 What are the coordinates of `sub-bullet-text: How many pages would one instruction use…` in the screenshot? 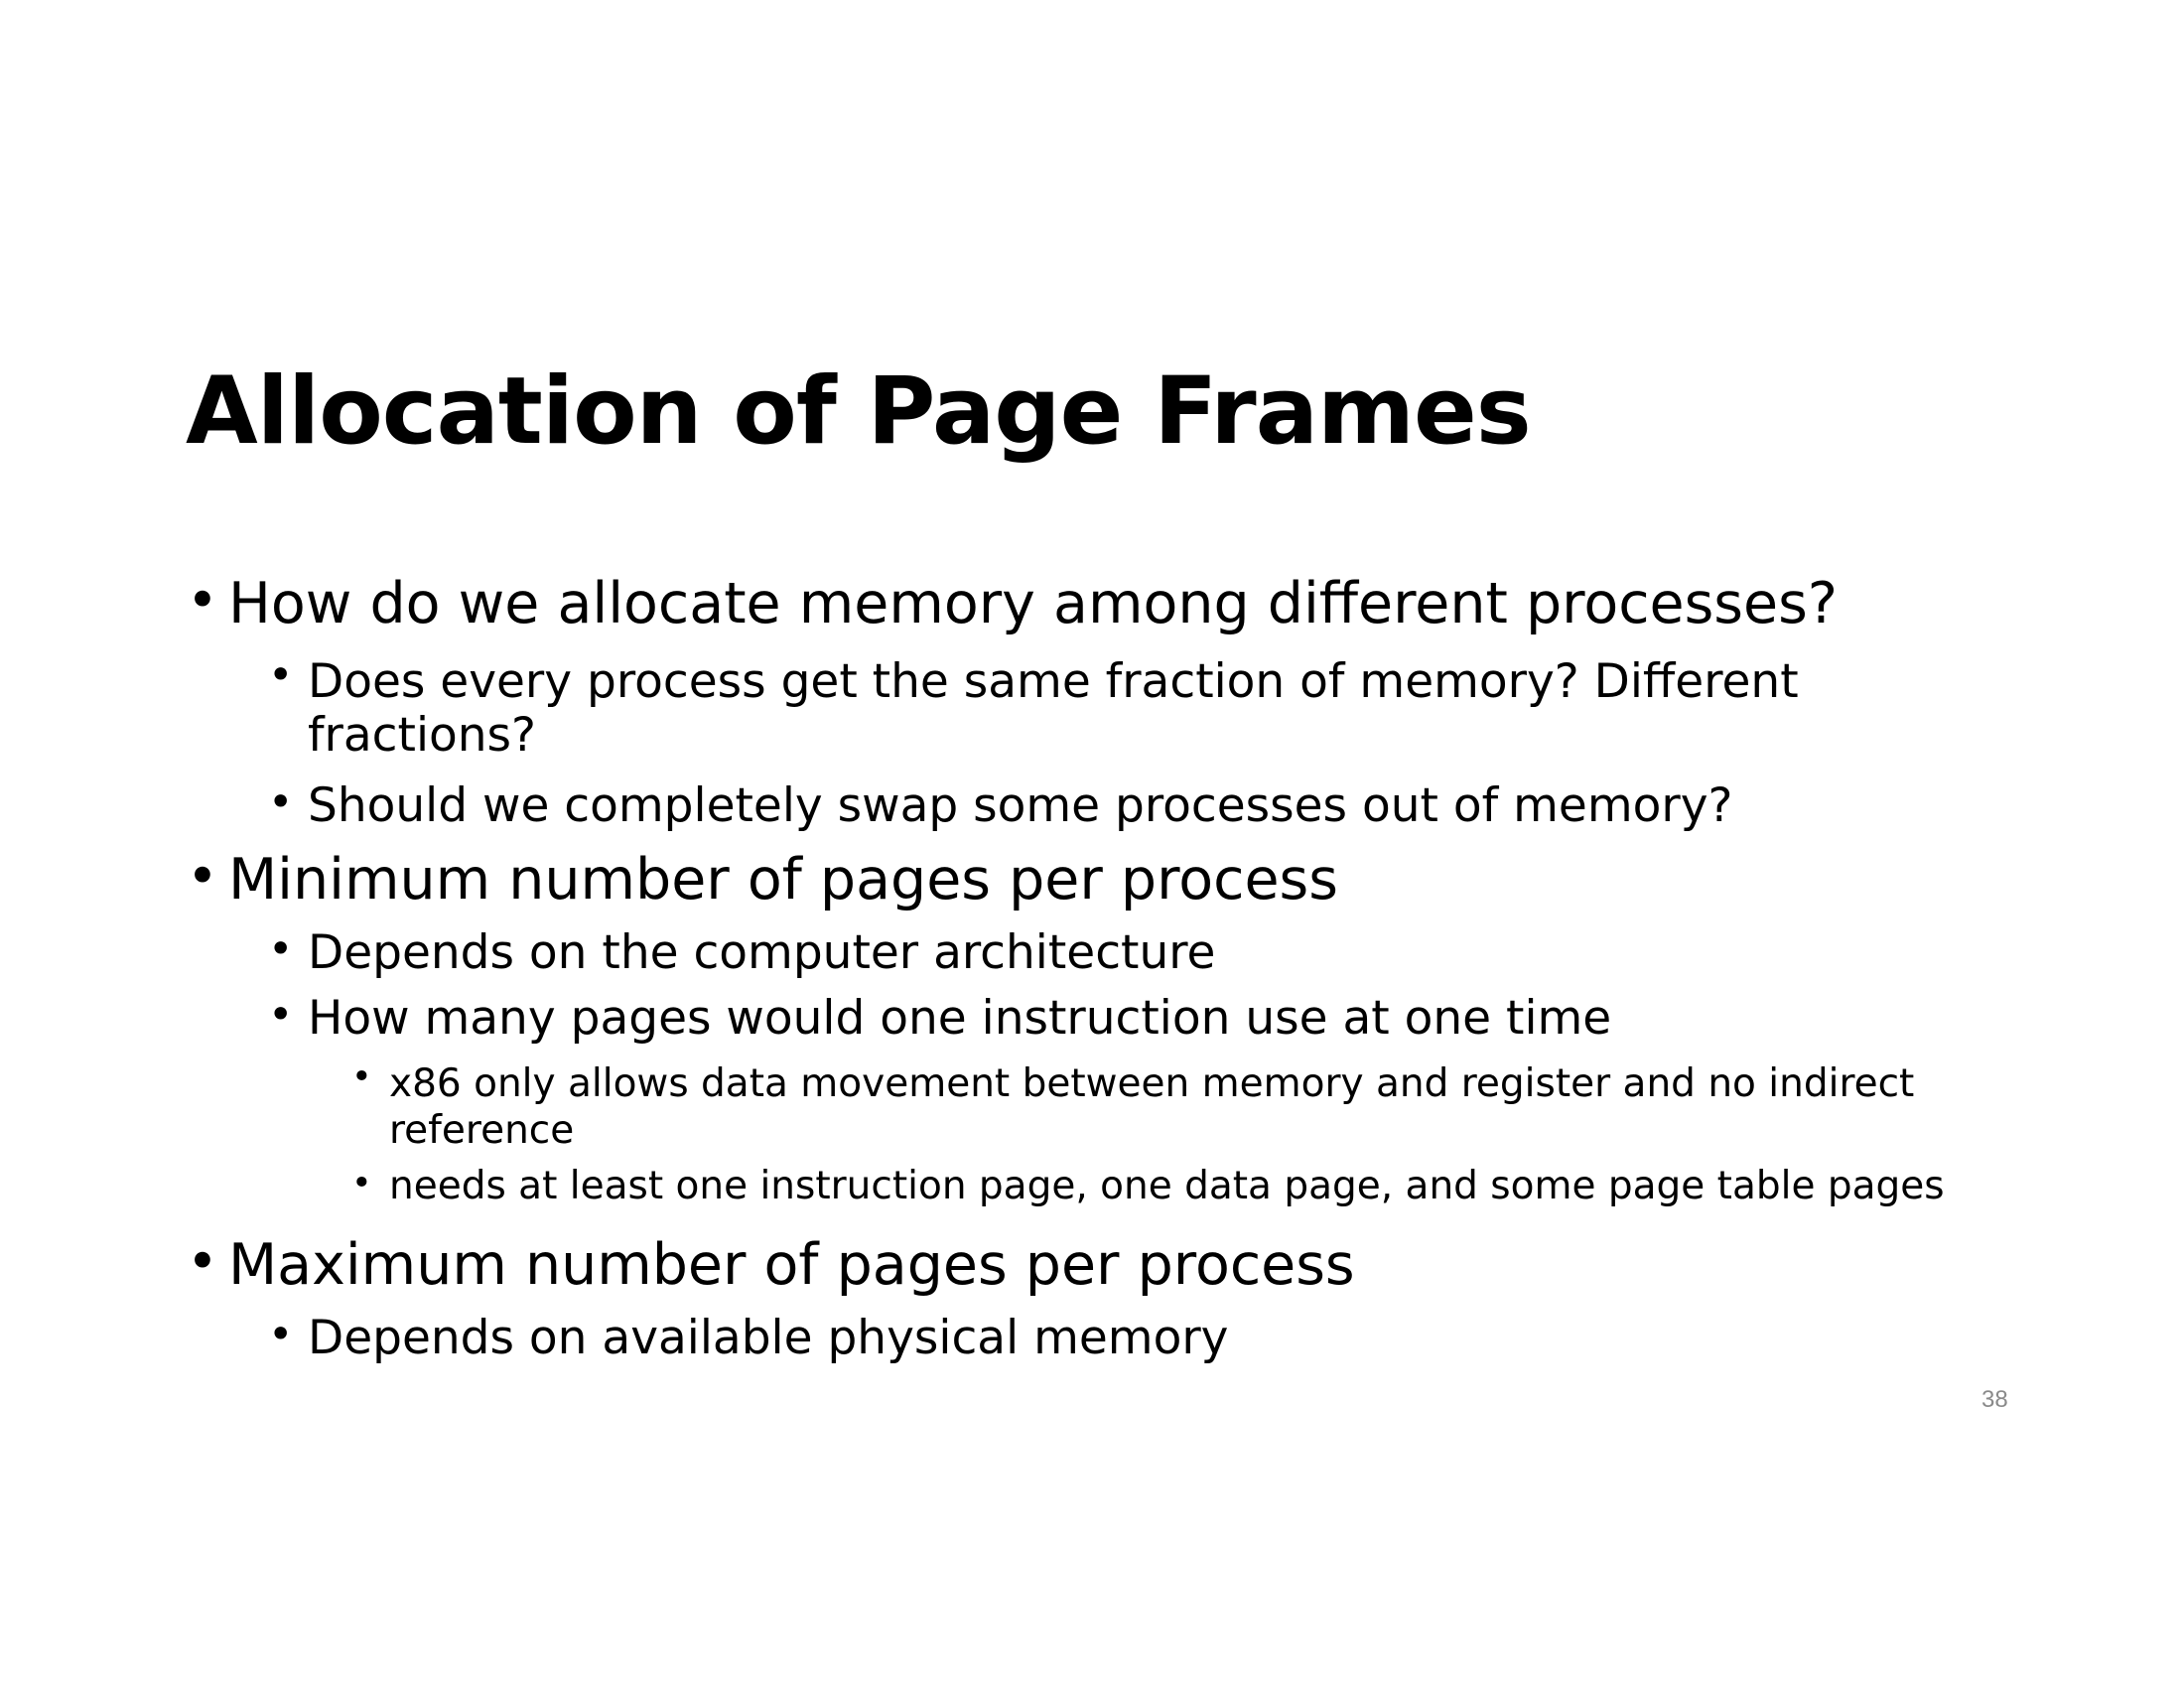 It's located at (960, 1018).